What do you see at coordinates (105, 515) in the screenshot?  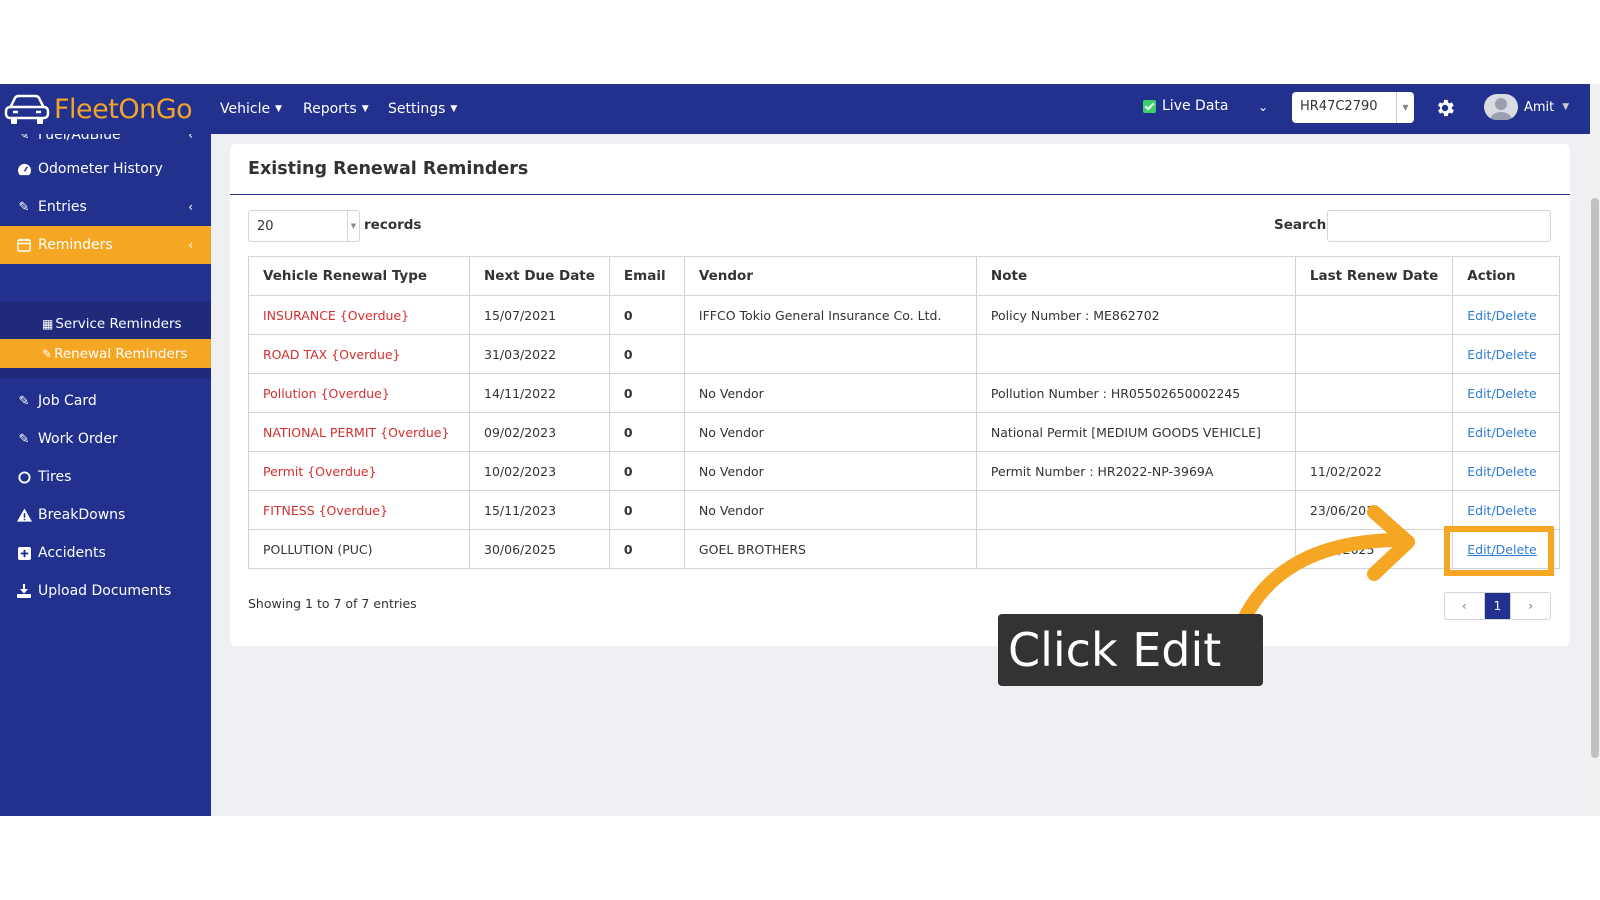 I see `sidebar-item-breakdowns: BreakDowns` at bounding box center [105, 515].